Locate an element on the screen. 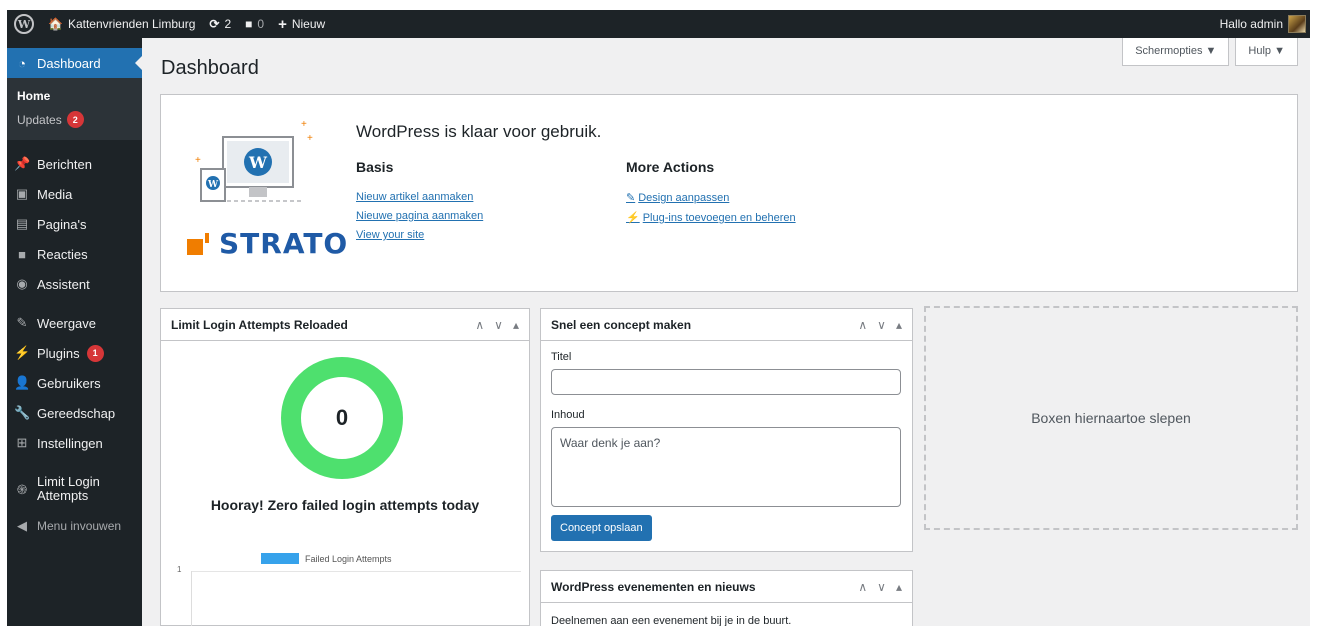  fingerprint-icon: ֍ is located at coordinates (22, 489).